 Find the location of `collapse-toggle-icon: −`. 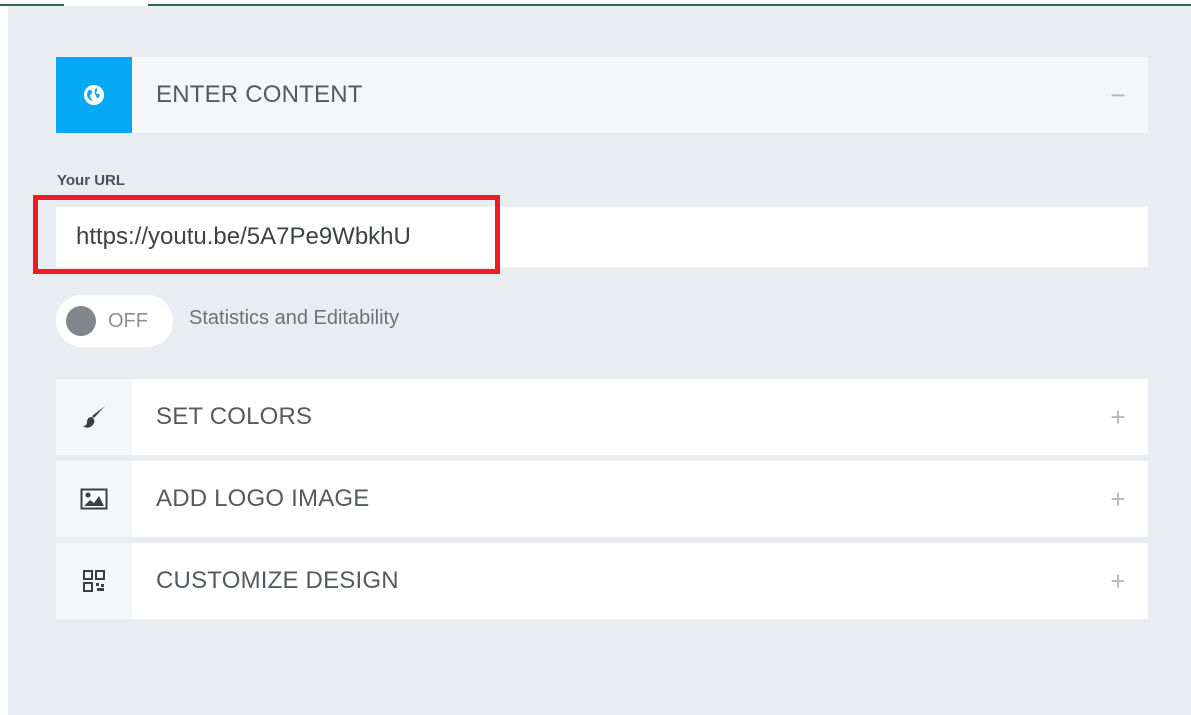

collapse-toggle-icon: − is located at coordinates (1118, 95).